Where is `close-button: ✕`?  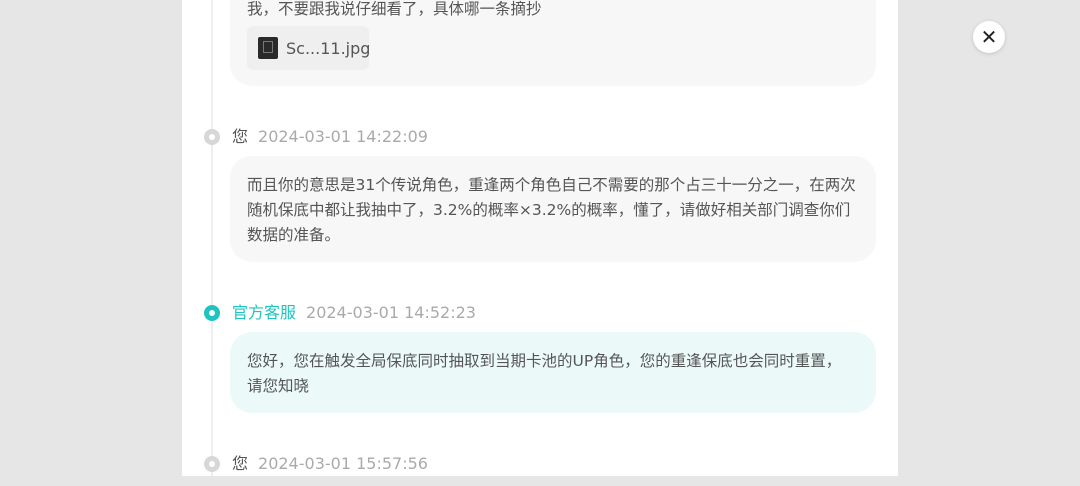
close-button: ✕ is located at coordinates (989, 37).